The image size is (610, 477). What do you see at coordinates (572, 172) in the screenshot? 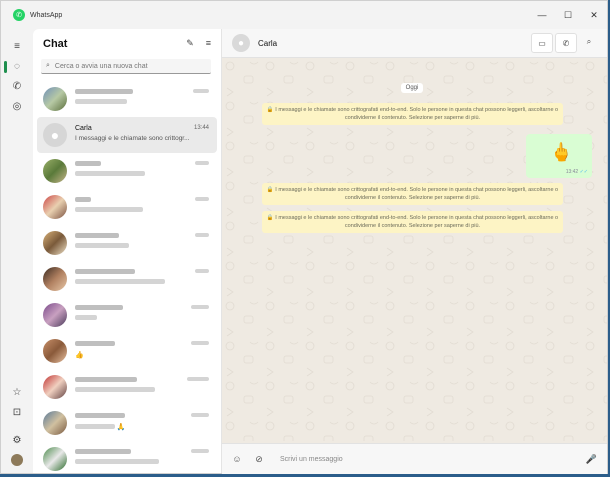
I see `message-time: 13:42` at bounding box center [572, 172].